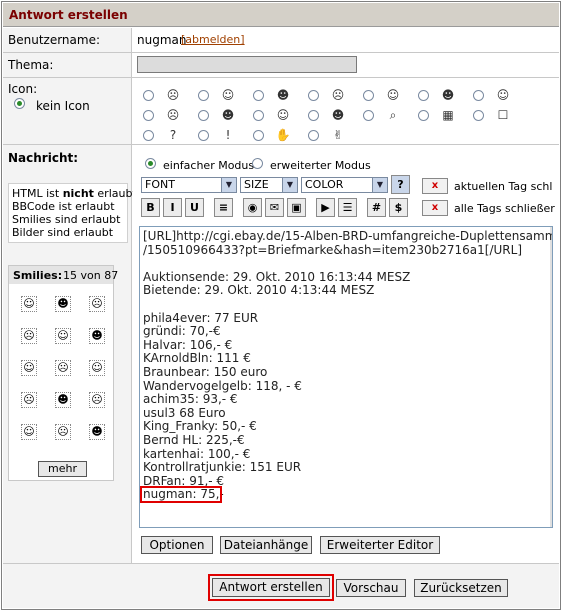  I want to click on no-icon-radio, so click(19, 103).